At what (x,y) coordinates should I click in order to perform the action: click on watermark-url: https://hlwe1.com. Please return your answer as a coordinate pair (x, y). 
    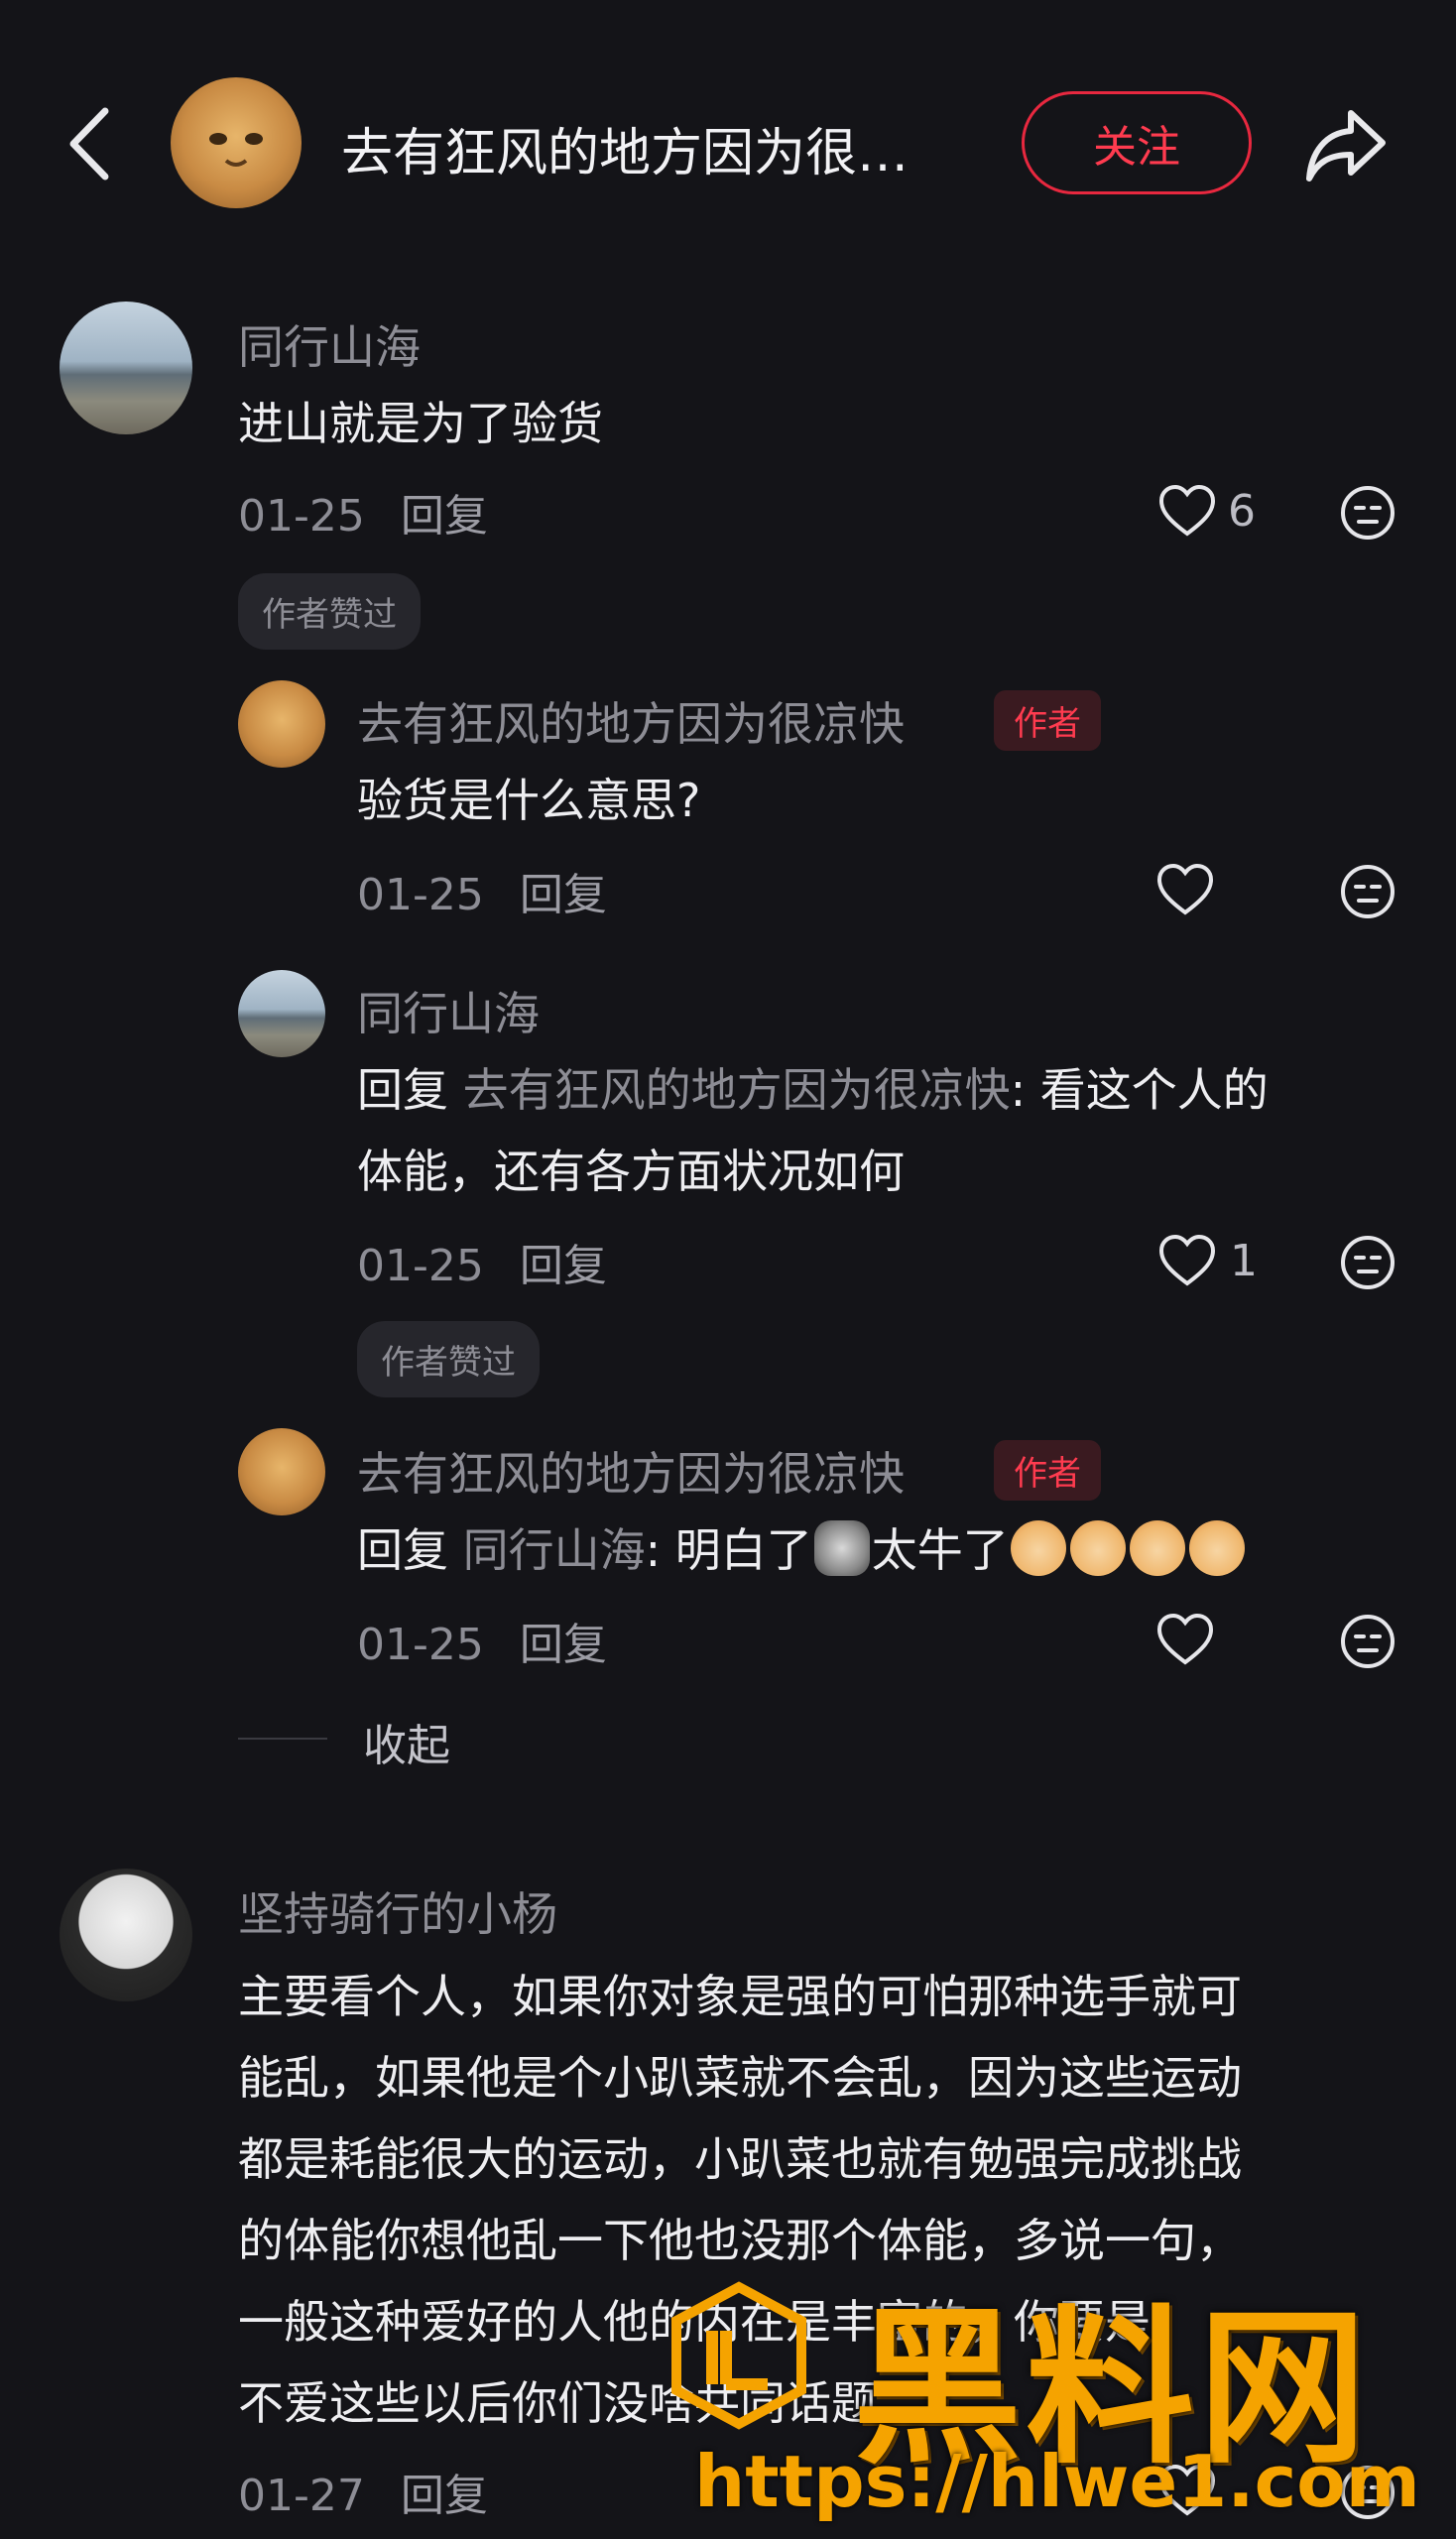
    Looking at the image, I should click on (1057, 2481).